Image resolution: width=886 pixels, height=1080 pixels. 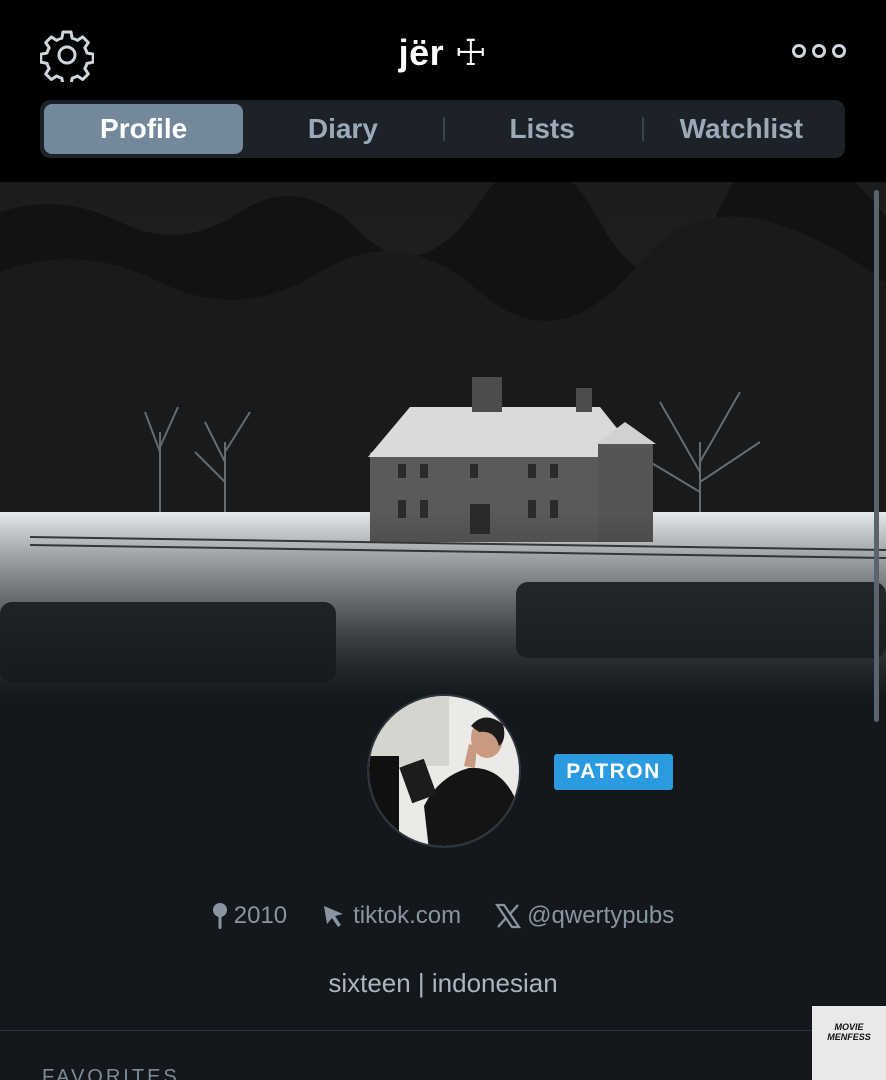 What do you see at coordinates (741, 129) in the screenshot?
I see `tab-watchlist: Watchlist` at bounding box center [741, 129].